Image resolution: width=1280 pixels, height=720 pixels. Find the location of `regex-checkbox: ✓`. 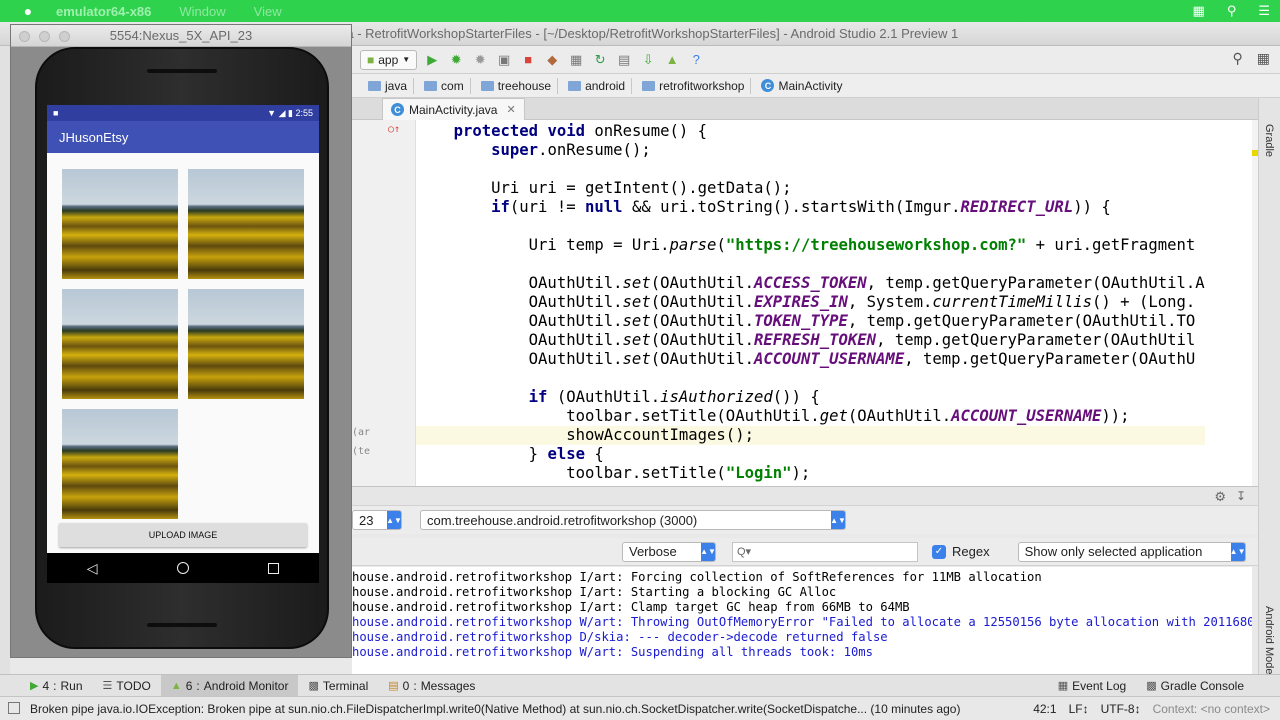

regex-checkbox: ✓ is located at coordinates (939, 551).